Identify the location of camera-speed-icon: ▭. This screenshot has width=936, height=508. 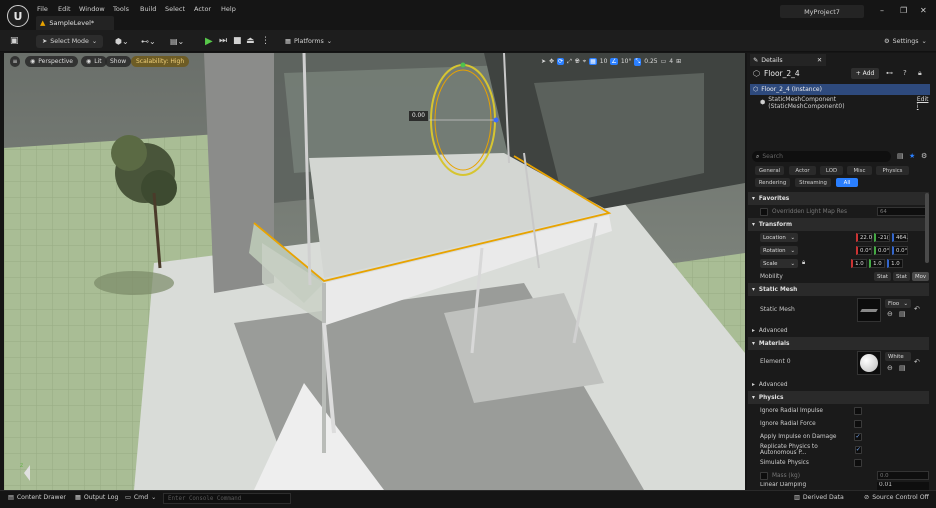
(664, 61).